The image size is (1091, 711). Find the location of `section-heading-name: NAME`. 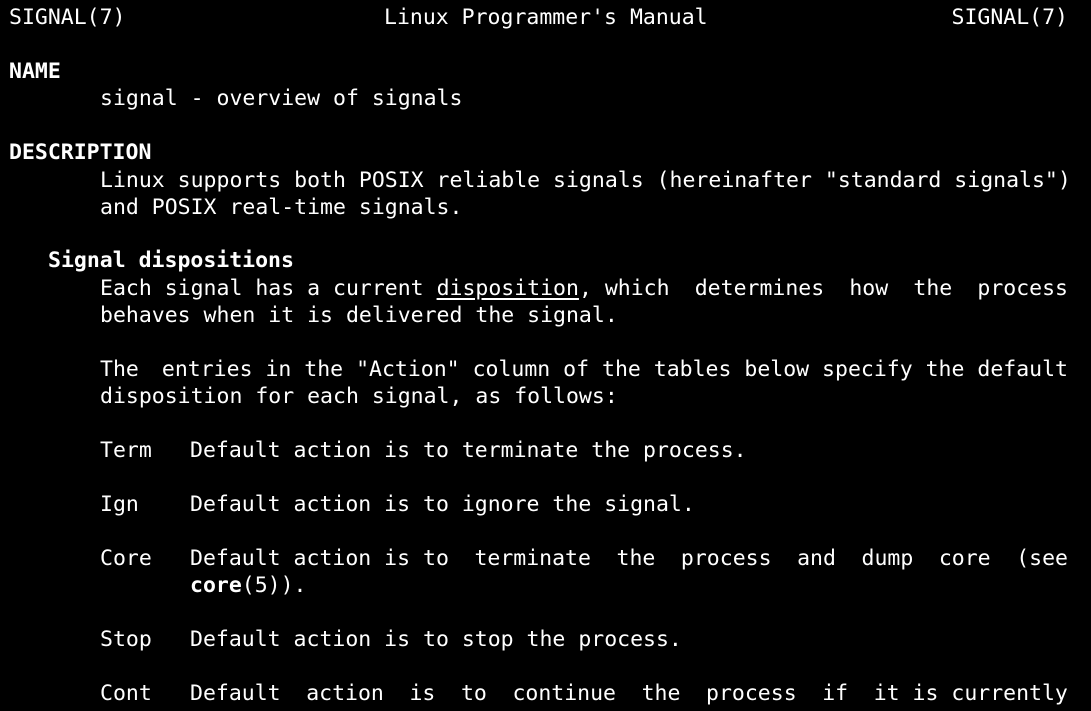

section-heading-name: NAME is located at coordinates (35, 71).